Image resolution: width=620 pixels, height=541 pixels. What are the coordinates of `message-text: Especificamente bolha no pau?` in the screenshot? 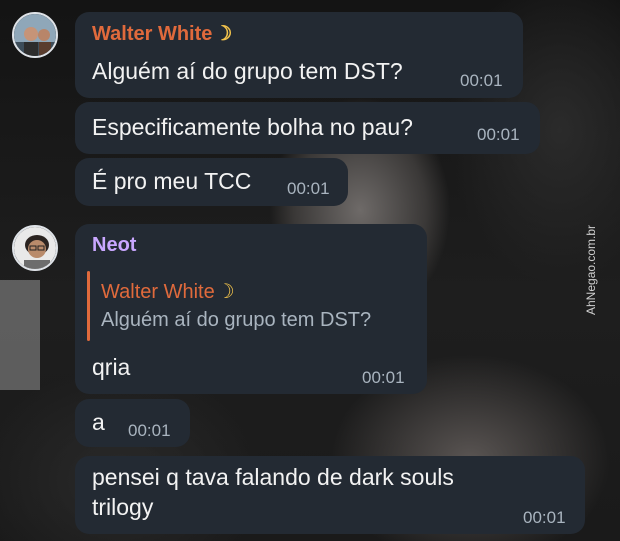 It's located at (252, 127).